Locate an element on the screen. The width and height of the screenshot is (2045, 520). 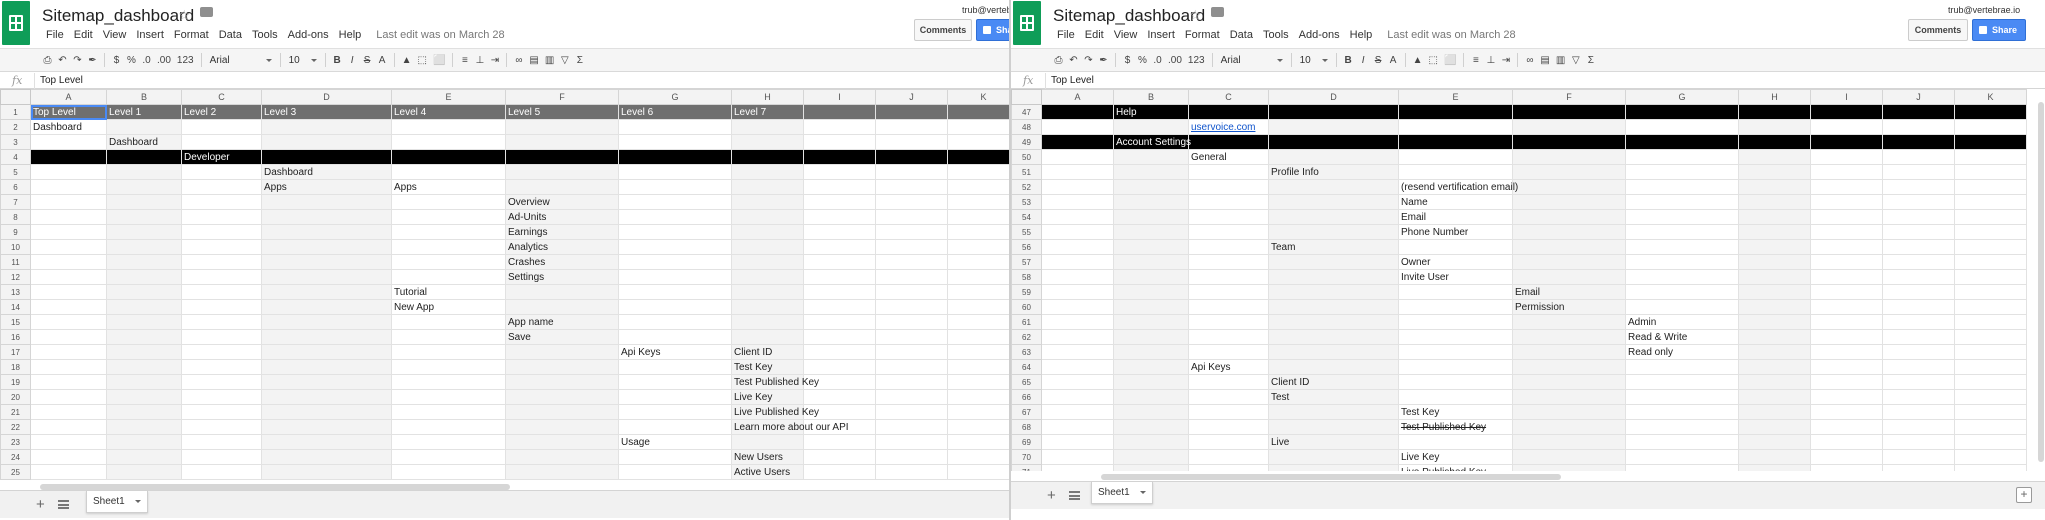
cell-i5 is located at coordinates (839, 172).